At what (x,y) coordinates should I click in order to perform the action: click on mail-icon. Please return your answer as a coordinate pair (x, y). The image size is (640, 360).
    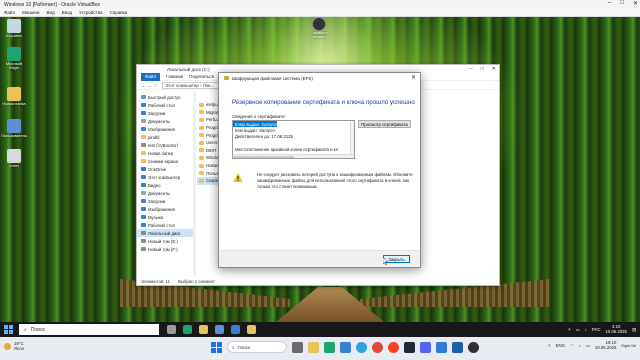
    Looking at the image, I should click on (235, 329).